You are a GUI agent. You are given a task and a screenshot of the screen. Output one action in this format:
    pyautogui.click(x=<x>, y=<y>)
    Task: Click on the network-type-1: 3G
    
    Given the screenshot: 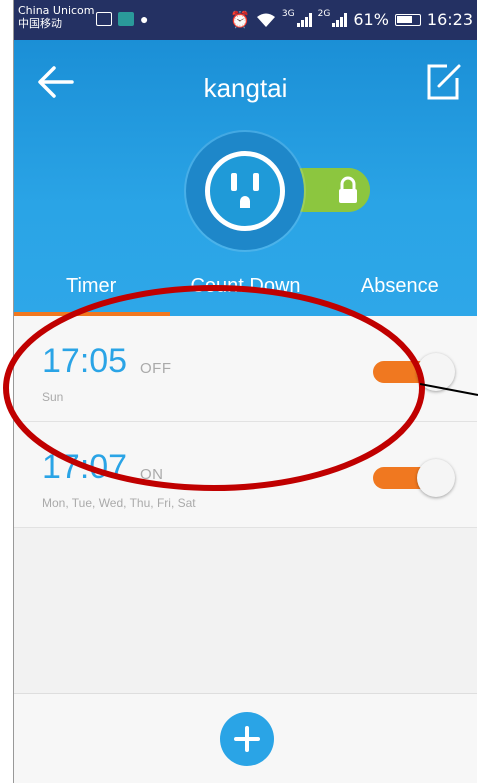 What is the action you would take?
    pyautogui.click(x=288, y=13)
    